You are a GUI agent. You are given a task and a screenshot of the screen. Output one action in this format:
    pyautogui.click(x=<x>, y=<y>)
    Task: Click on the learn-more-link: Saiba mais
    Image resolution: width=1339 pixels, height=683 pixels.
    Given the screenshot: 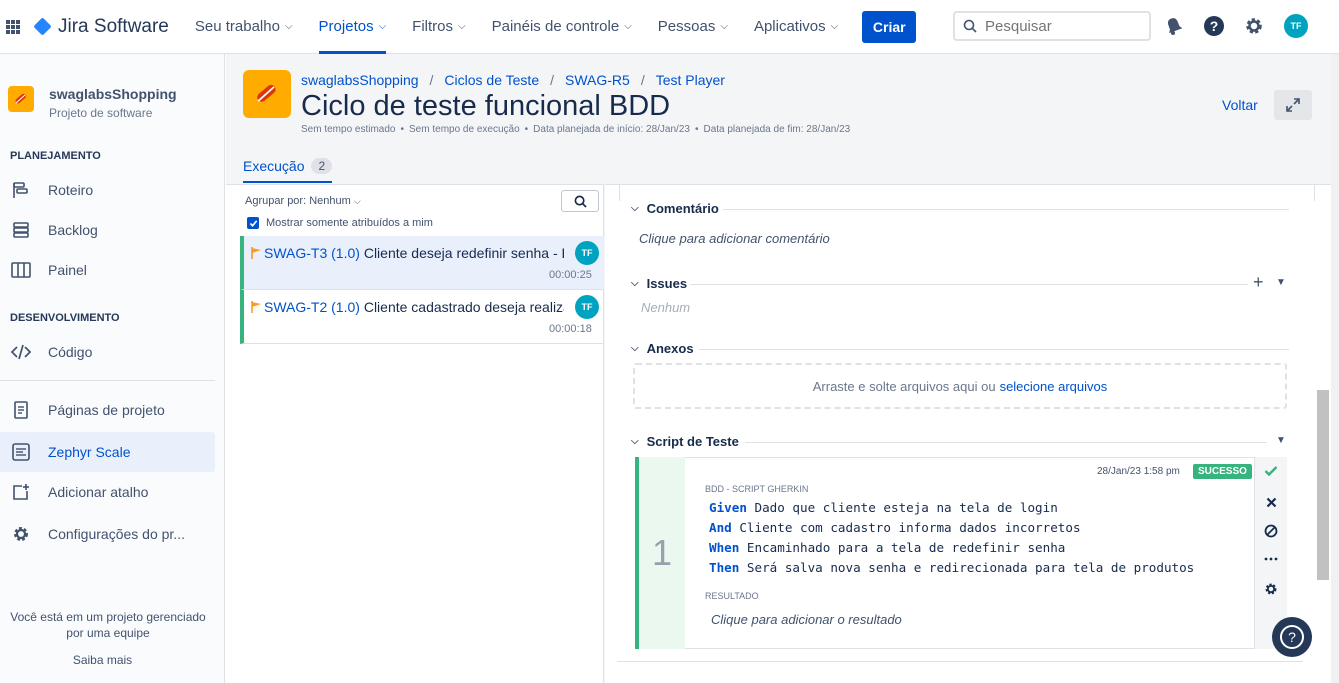 What is the action you would take?
    pyautogui.click(x=102, y=660)
    